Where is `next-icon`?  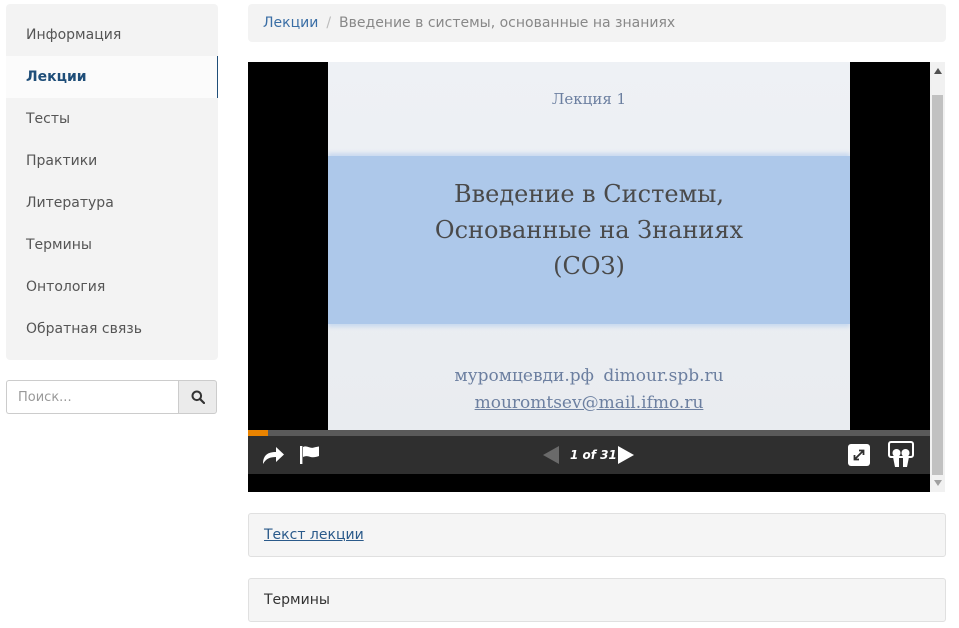 next-icon is located at coordinates (626, 455).